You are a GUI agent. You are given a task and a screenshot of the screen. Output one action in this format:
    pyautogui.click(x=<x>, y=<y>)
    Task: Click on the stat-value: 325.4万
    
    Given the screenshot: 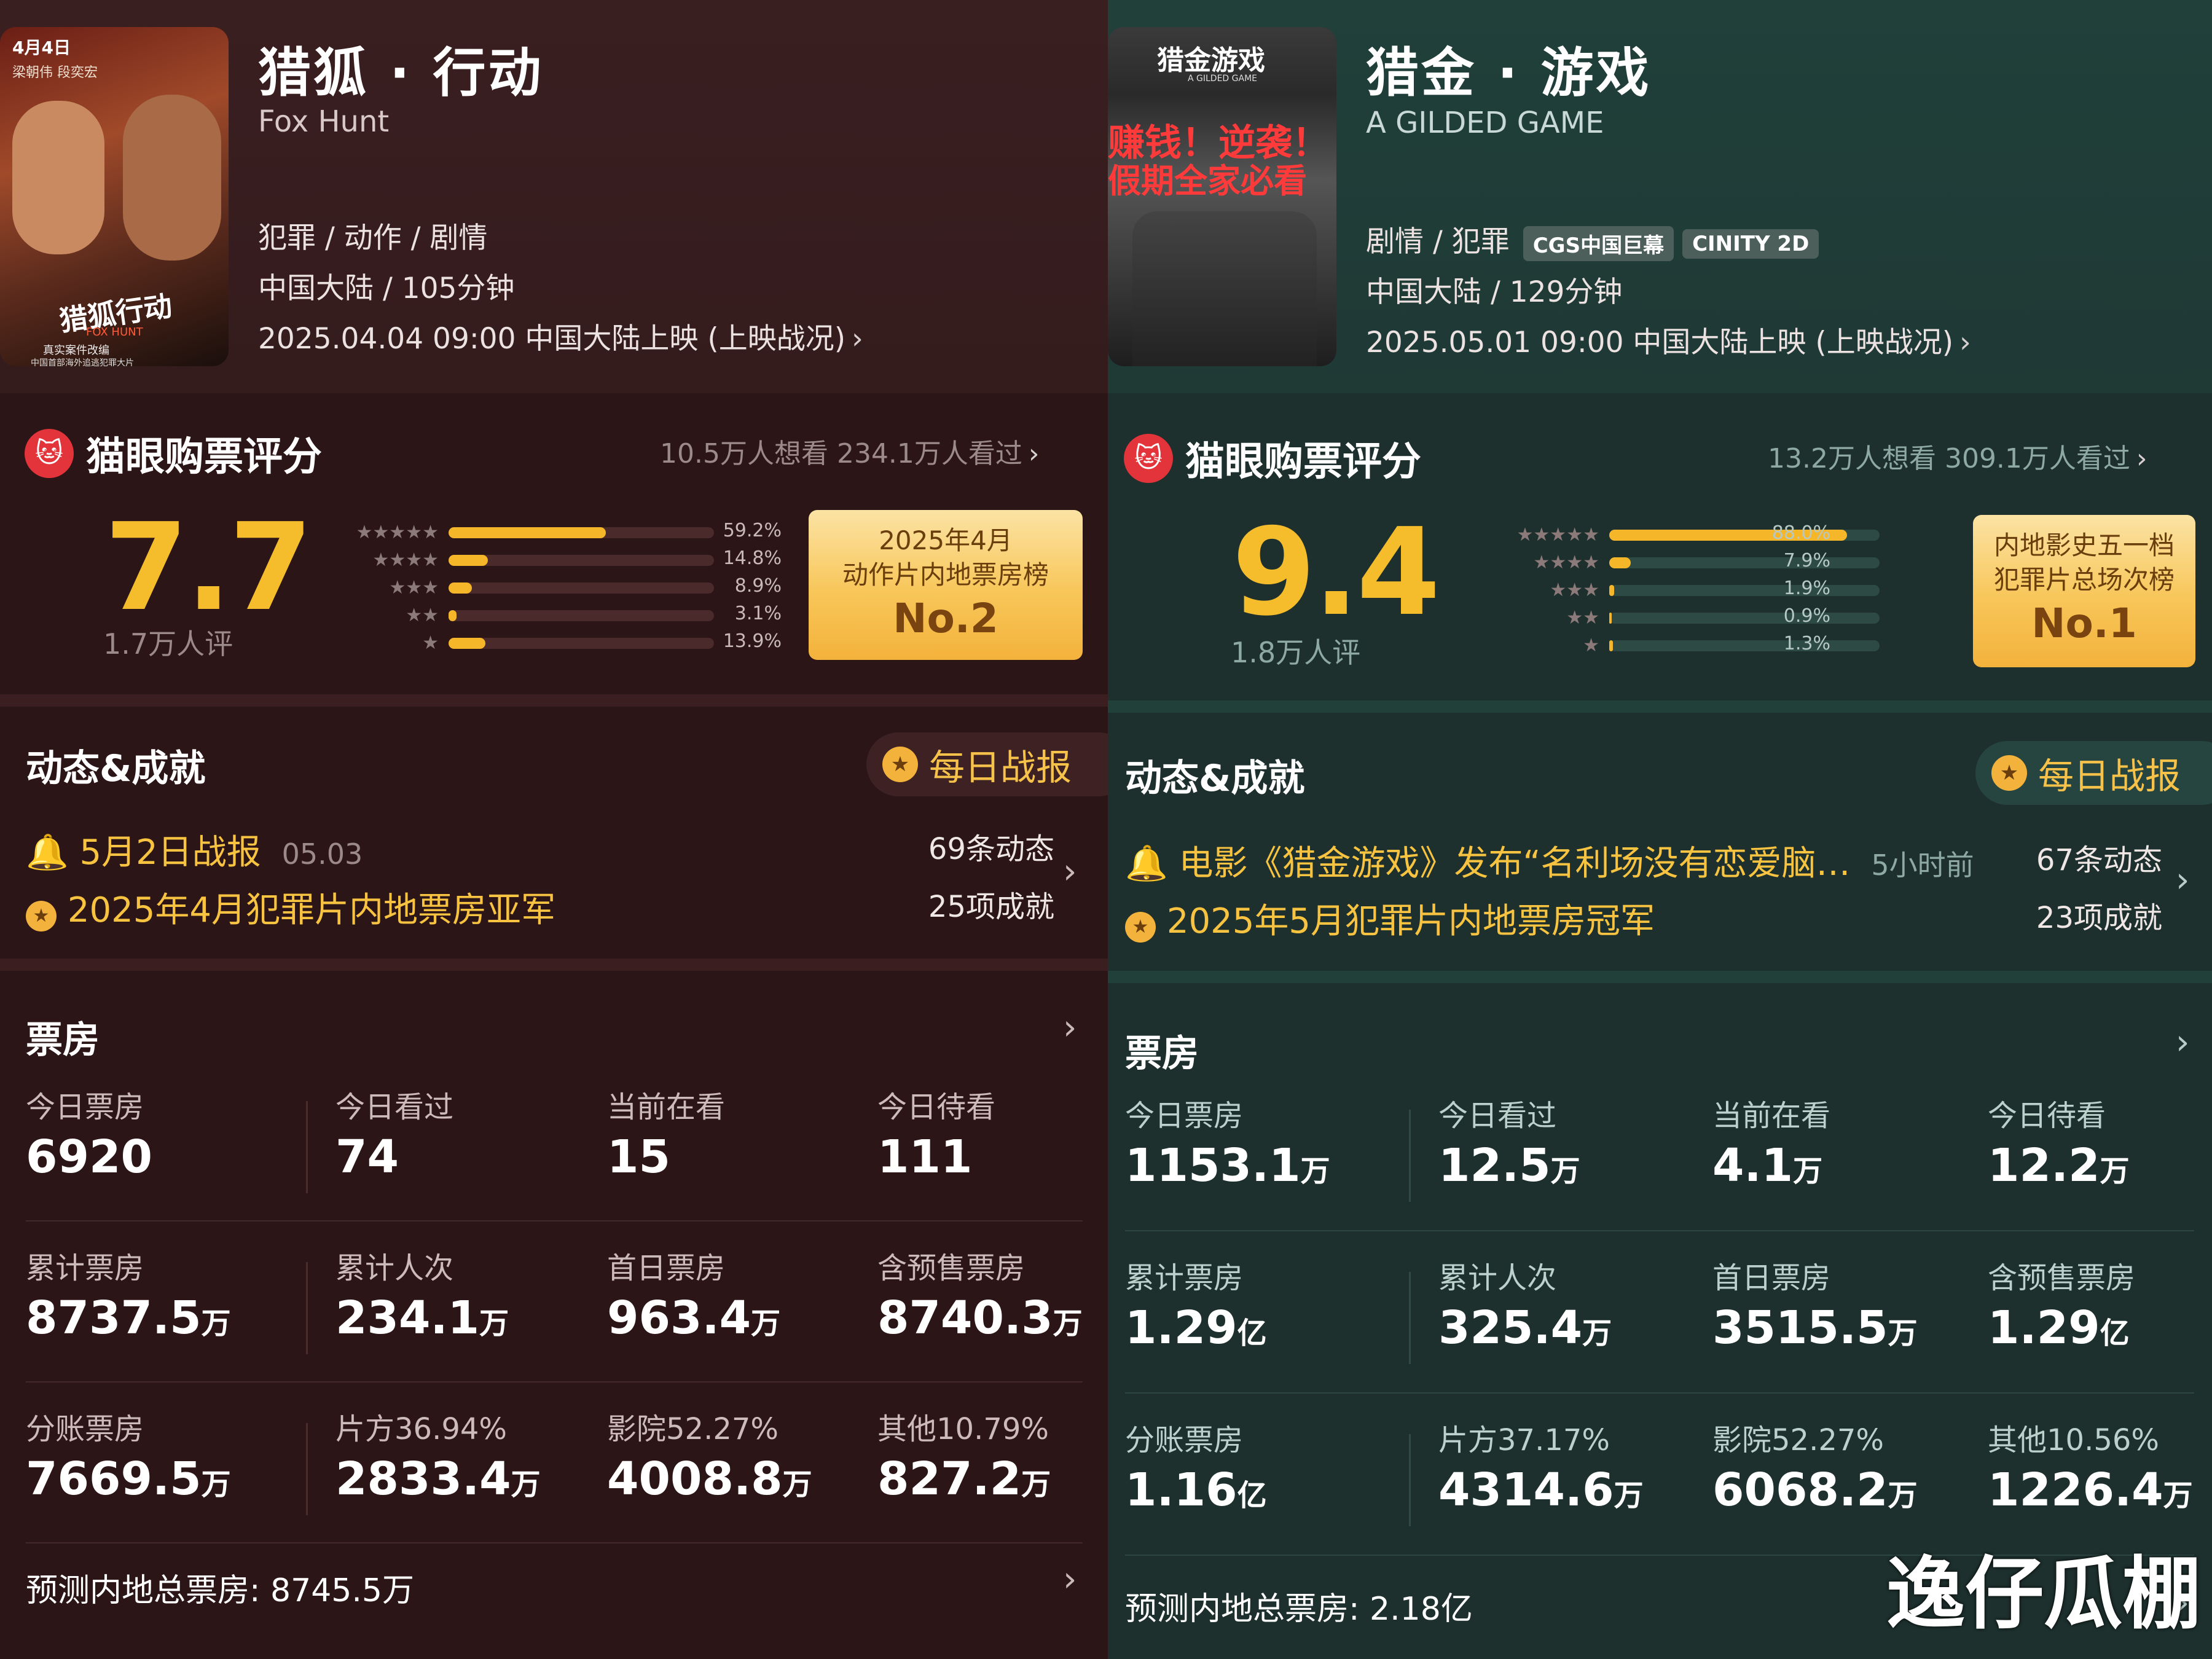 What is the action you would take?
    pyautogui.click(x=1525, y=1327)
    